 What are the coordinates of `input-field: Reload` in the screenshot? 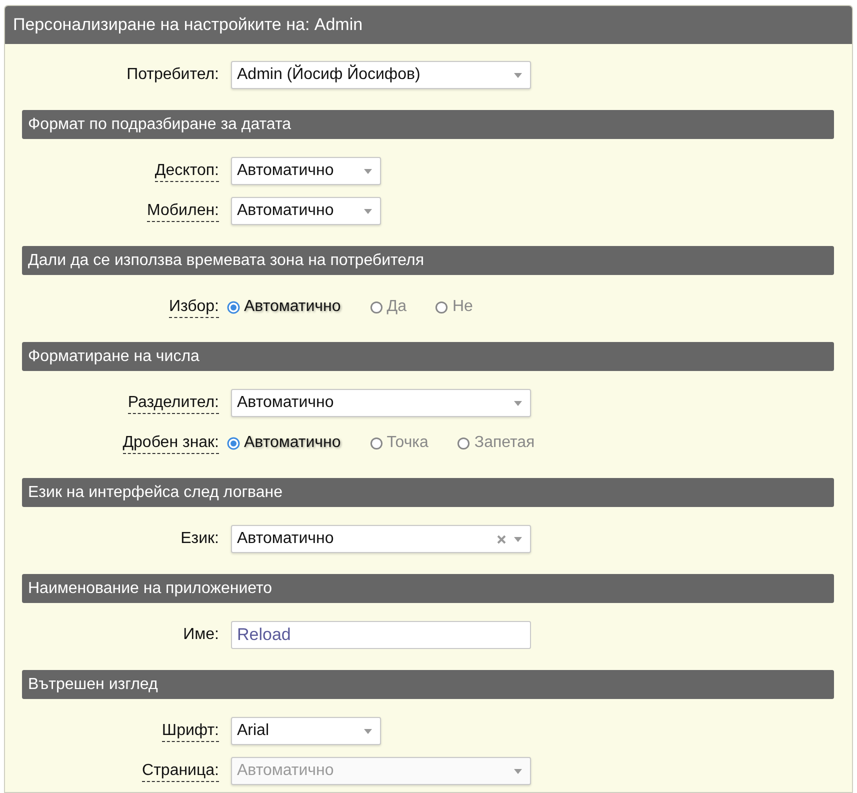 It's located at (381, 635).